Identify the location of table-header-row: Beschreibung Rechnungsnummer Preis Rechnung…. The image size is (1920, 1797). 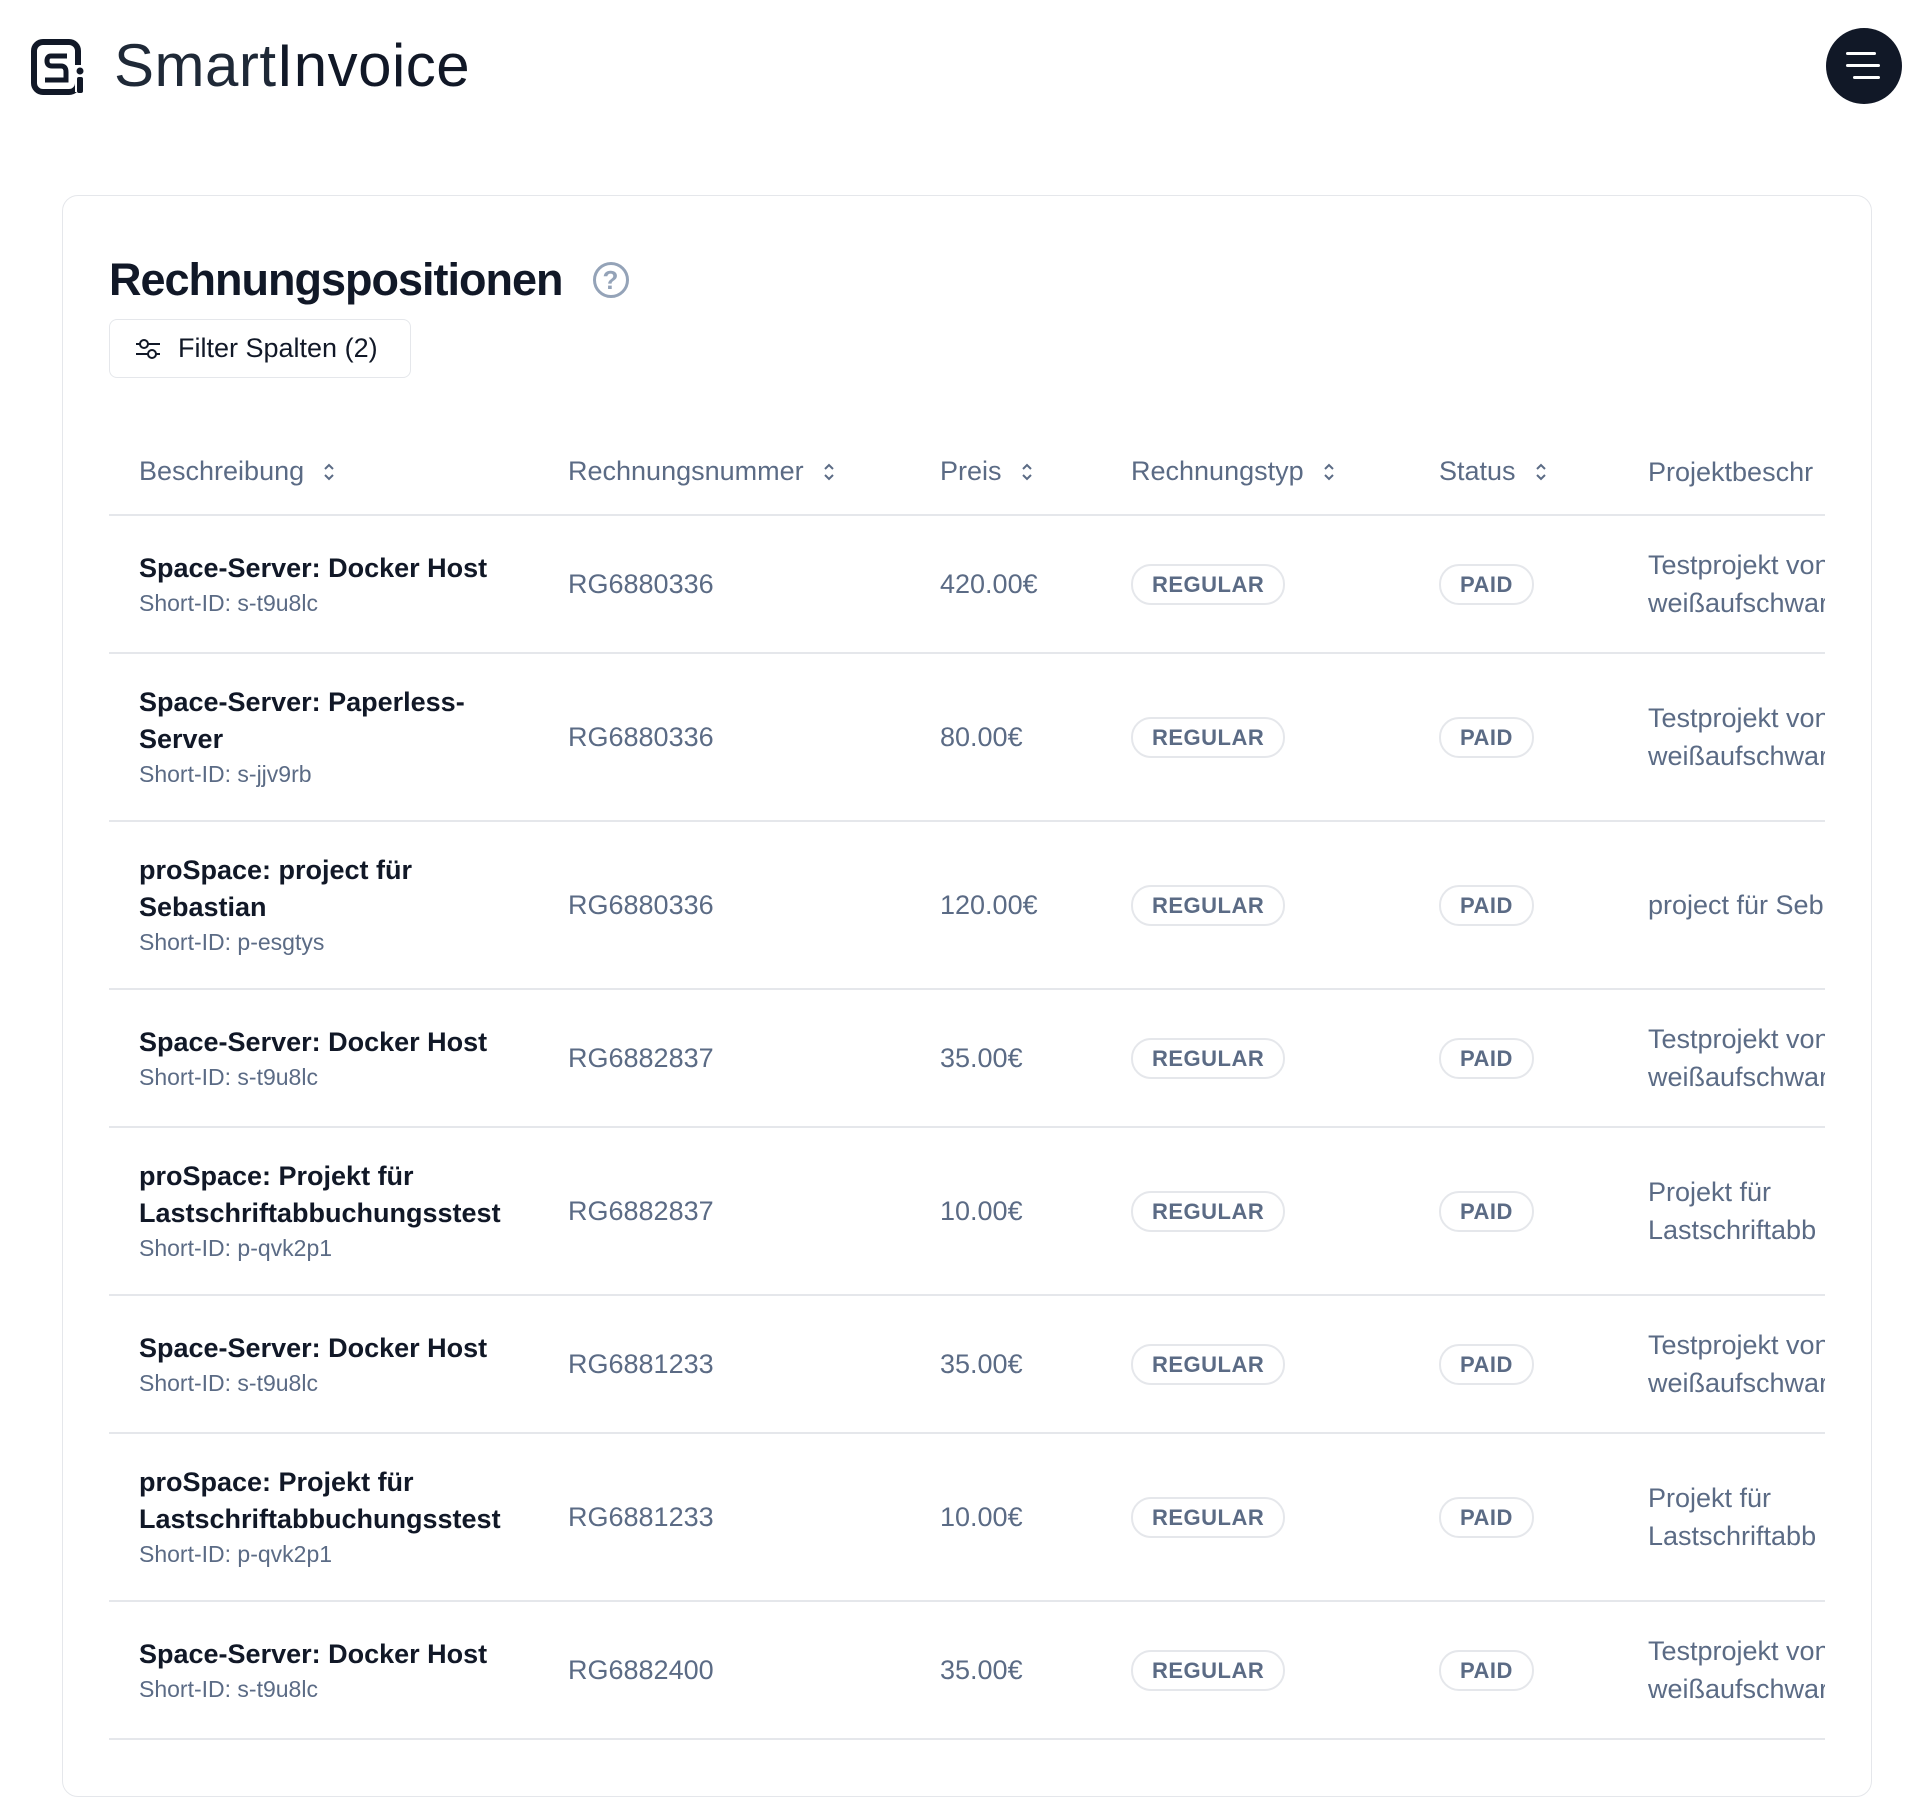
(967, 473).